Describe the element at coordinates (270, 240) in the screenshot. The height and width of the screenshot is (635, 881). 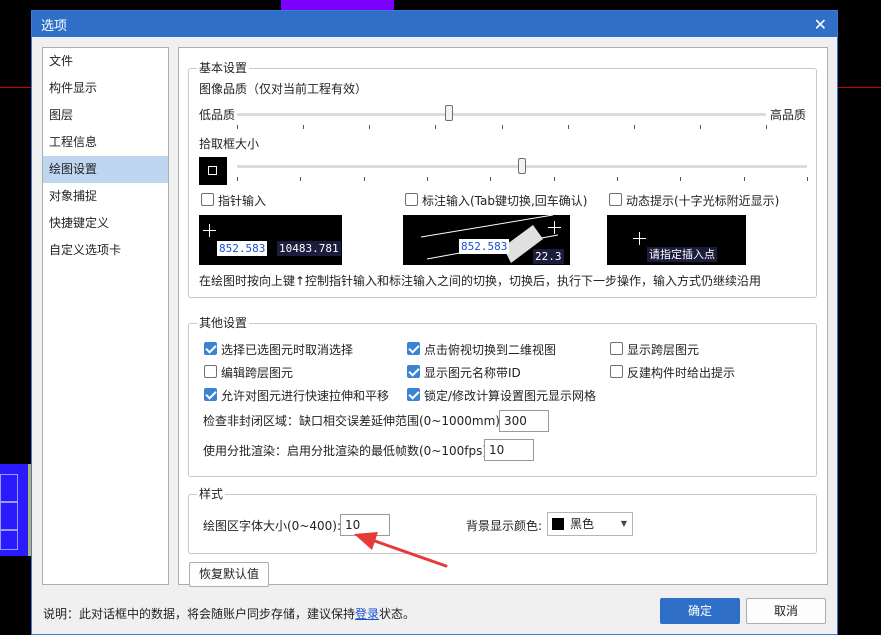
I see `pointer-input-preview: 852.583 10483.781` at that location.